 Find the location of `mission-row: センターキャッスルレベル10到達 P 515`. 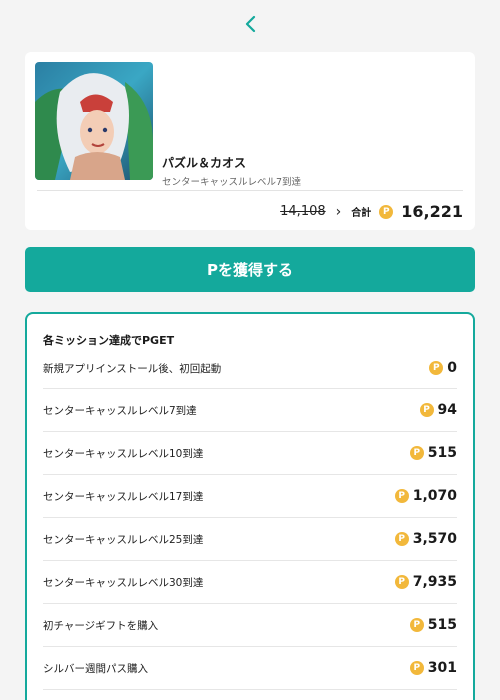

mission-row: センターキャッスルレベル10到達 P 515 is located at coordinates (250, 453).